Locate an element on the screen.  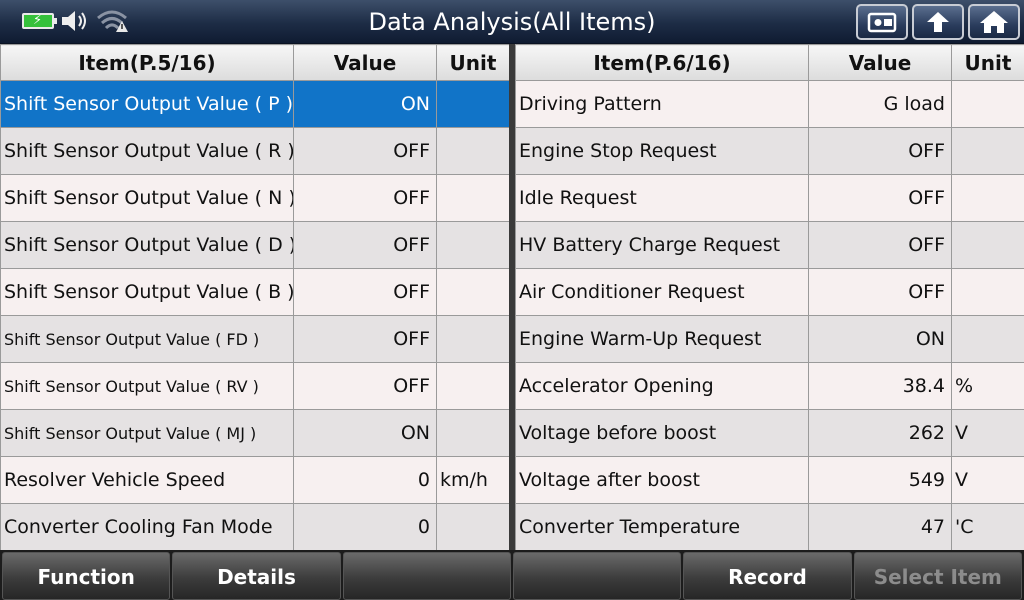
table-row: Voltage before boost 262 V is located at coordinates (769, 433).